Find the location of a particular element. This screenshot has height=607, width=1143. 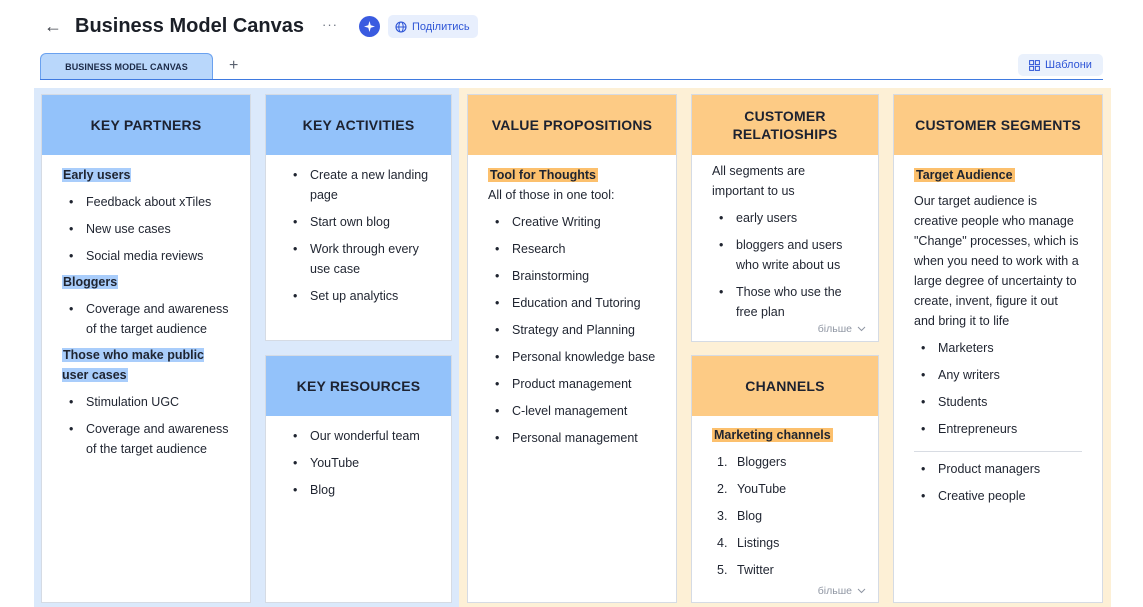

ai-sparkle-button is located at coordinates (369, 26).